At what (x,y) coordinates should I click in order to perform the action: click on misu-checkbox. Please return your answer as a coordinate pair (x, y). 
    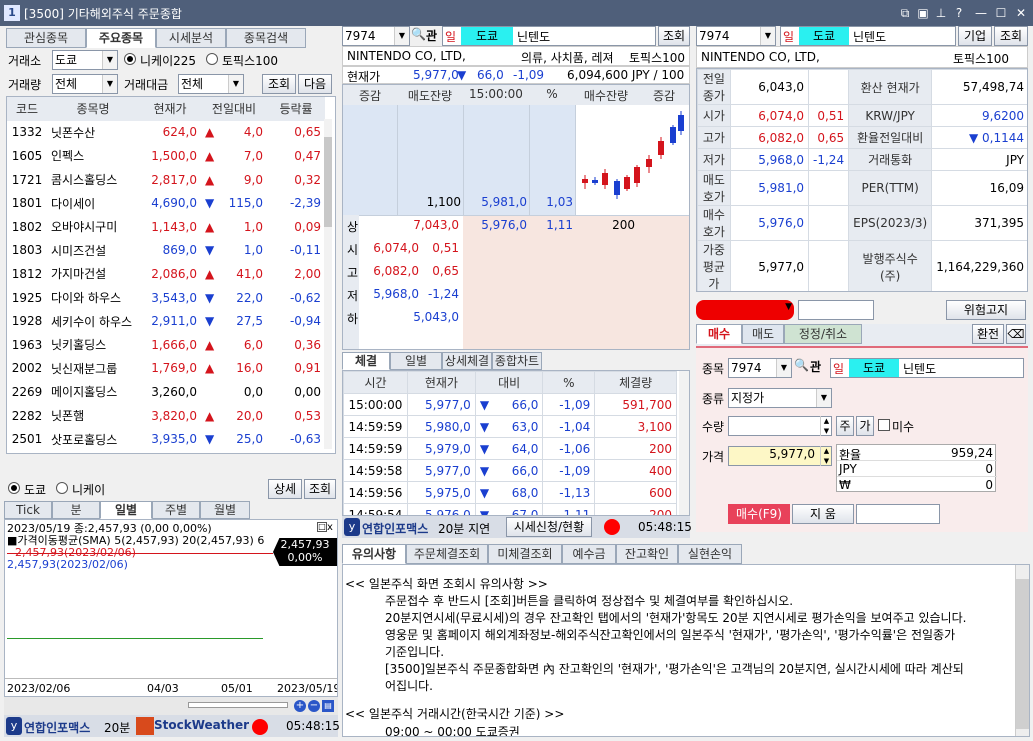
    Looking at the image, I should click on (884, 425).